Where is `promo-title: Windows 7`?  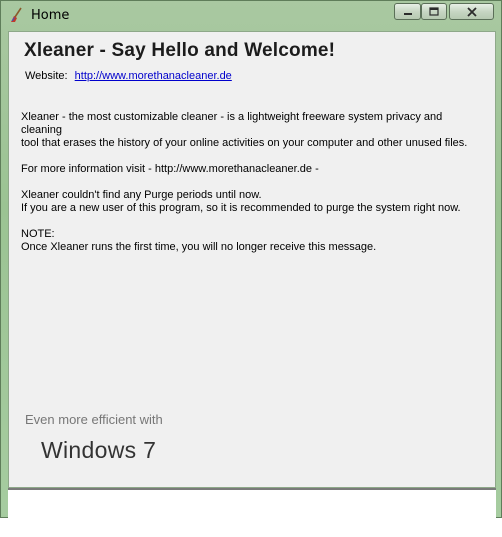
promo-title: Windows 7 is located at coordinates (99, 450).